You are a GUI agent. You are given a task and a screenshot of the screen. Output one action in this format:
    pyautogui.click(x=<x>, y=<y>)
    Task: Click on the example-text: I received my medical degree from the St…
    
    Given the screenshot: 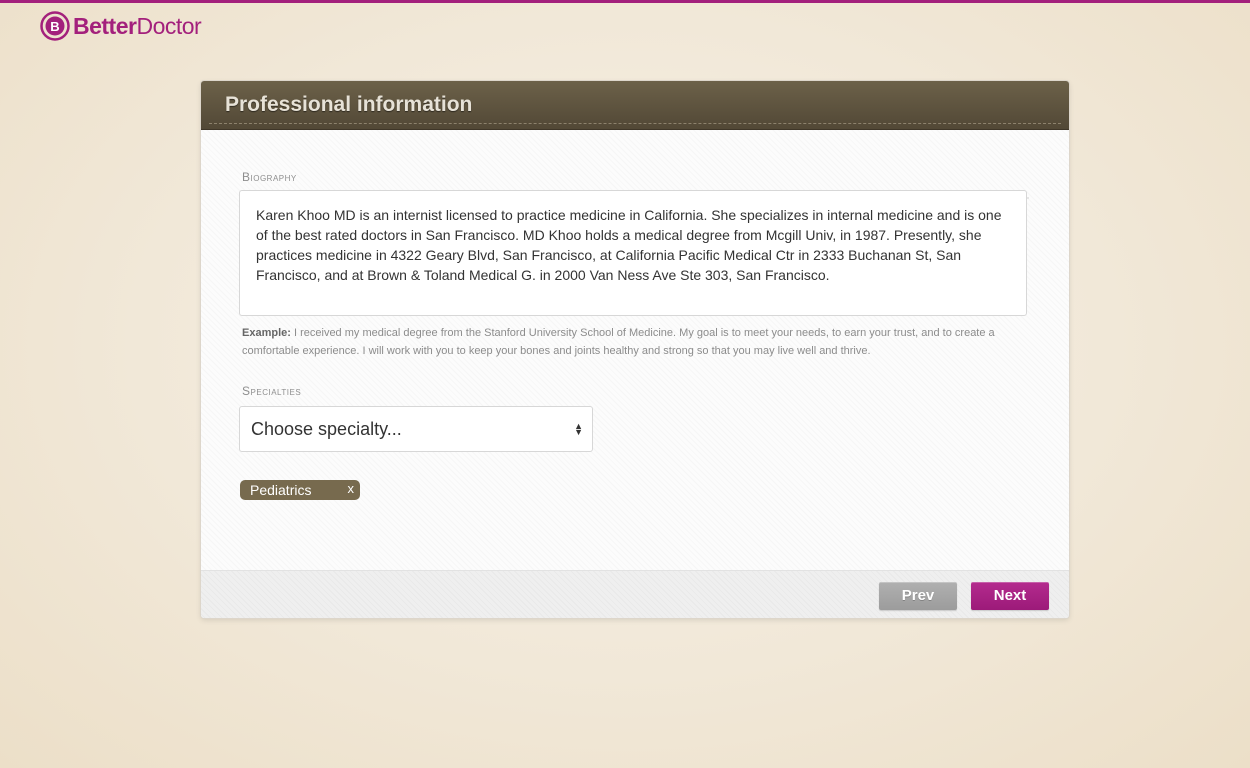 What is the action you would take?
    pyautogui.click(x=618, y=342)
    